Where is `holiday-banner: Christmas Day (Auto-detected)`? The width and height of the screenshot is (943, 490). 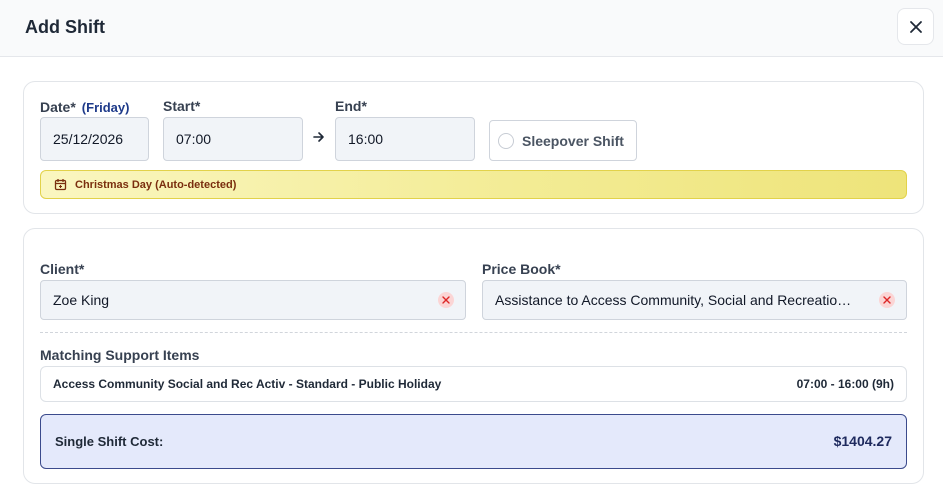 holiday-banner: Christmas Day (Auto-detected) is located at coordinates (473, 184).